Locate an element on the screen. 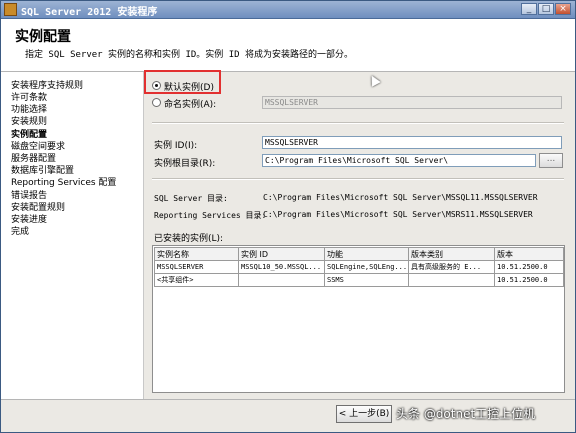 The width and height of the screenshot is (576, 433). installed-instances-label: 已安装的实例(L): is located at coordinates (189, 239).